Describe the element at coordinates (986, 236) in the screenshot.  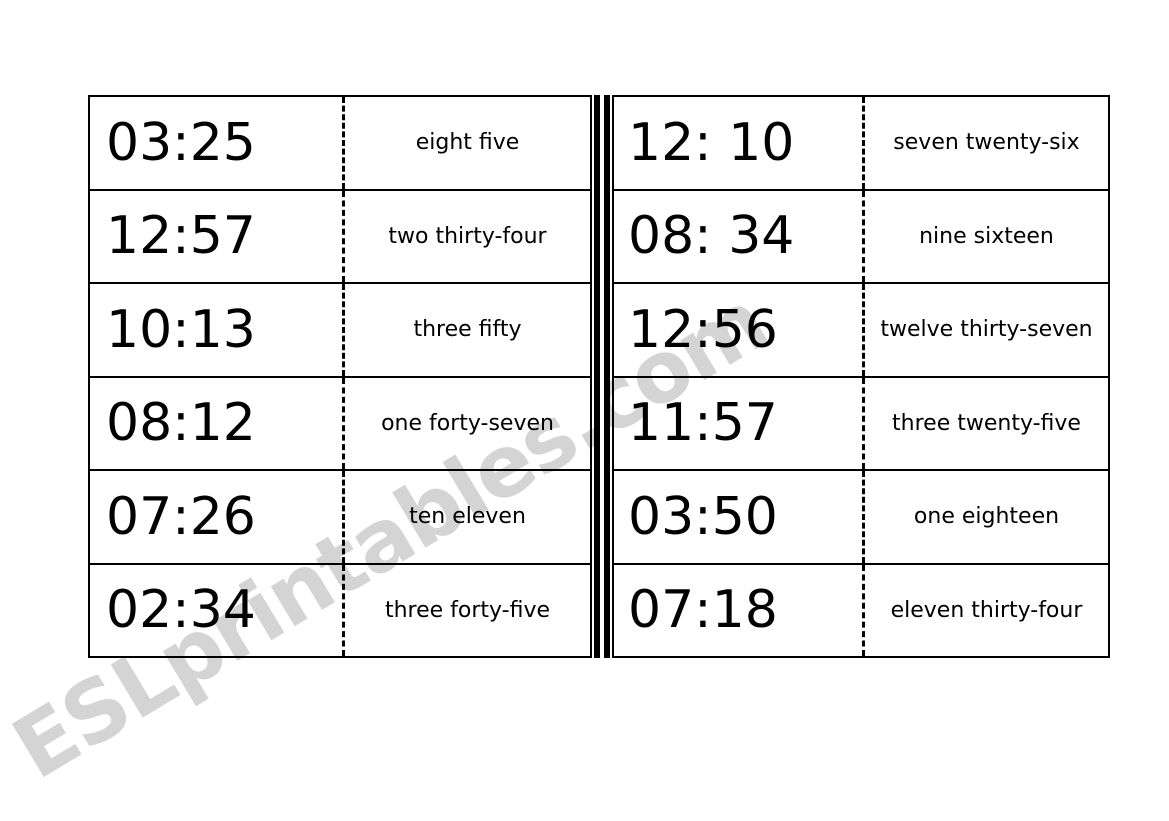
I see `written-time-cell: nine sixteen` at that location.